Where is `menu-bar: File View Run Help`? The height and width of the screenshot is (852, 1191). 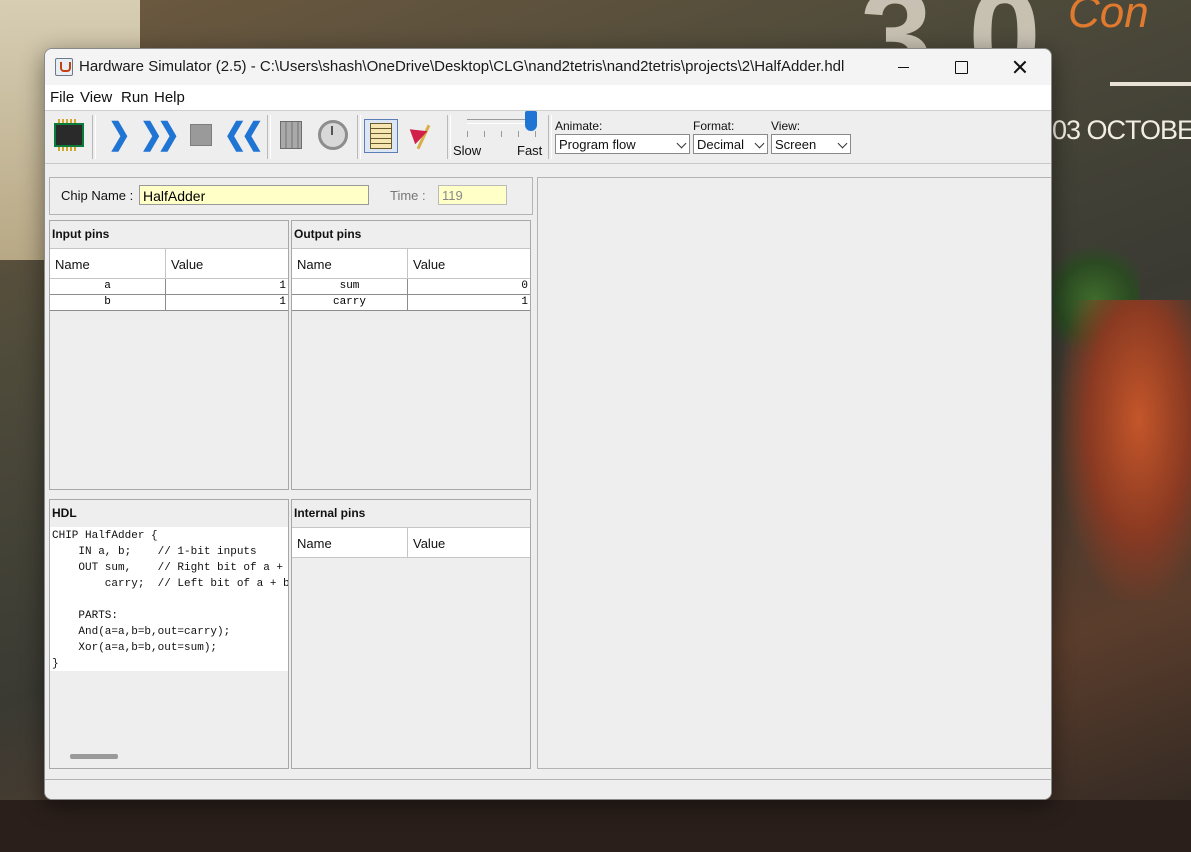 menu-bar: File View Run Help is located at coordinates (548, 98).